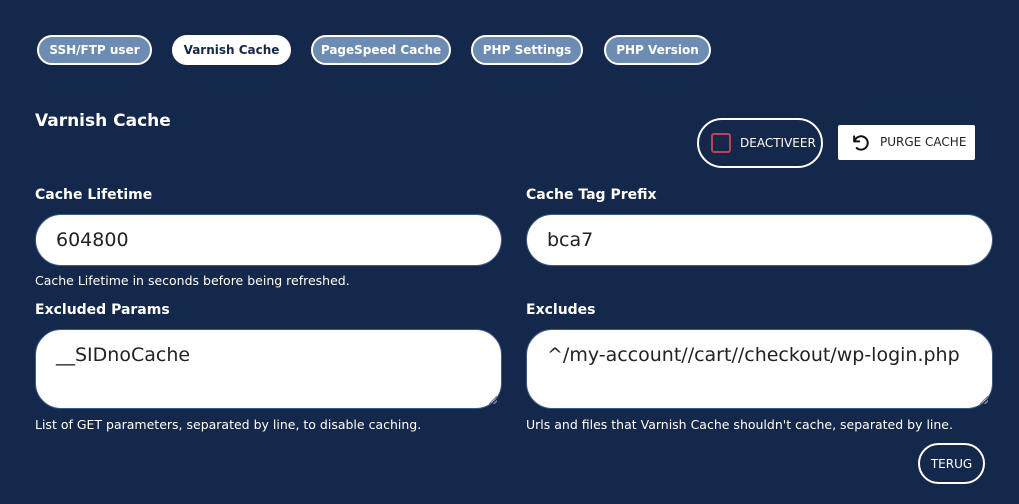  What do you see at coordinates (231, 50) in the screenshot?
I see `tab-varnish-cache: Varnish Cache` at bounding box center [231, 50].